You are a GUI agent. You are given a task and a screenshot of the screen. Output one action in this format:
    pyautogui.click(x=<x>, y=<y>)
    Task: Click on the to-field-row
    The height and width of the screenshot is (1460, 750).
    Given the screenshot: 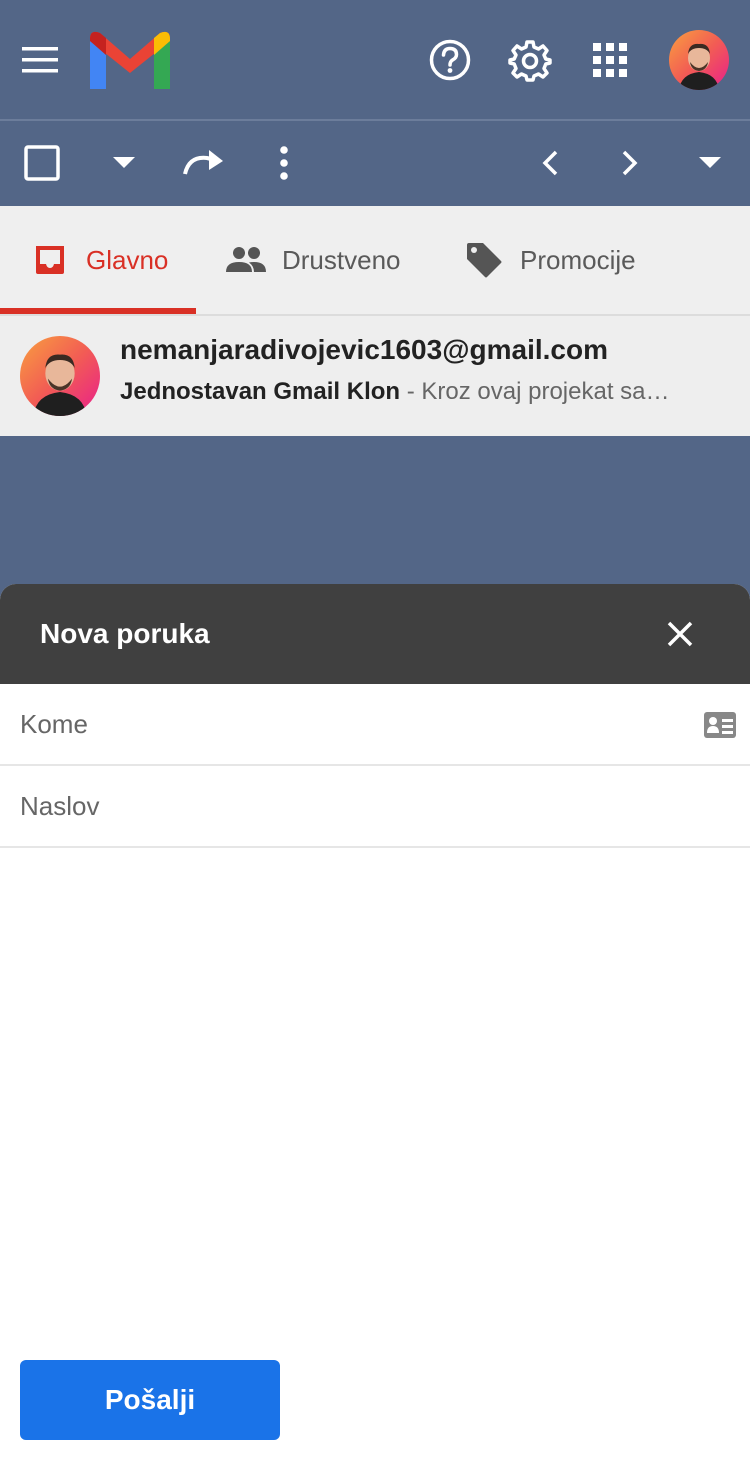 What is the action you would take?
    pyautogui.click(x=375, y=725)
    